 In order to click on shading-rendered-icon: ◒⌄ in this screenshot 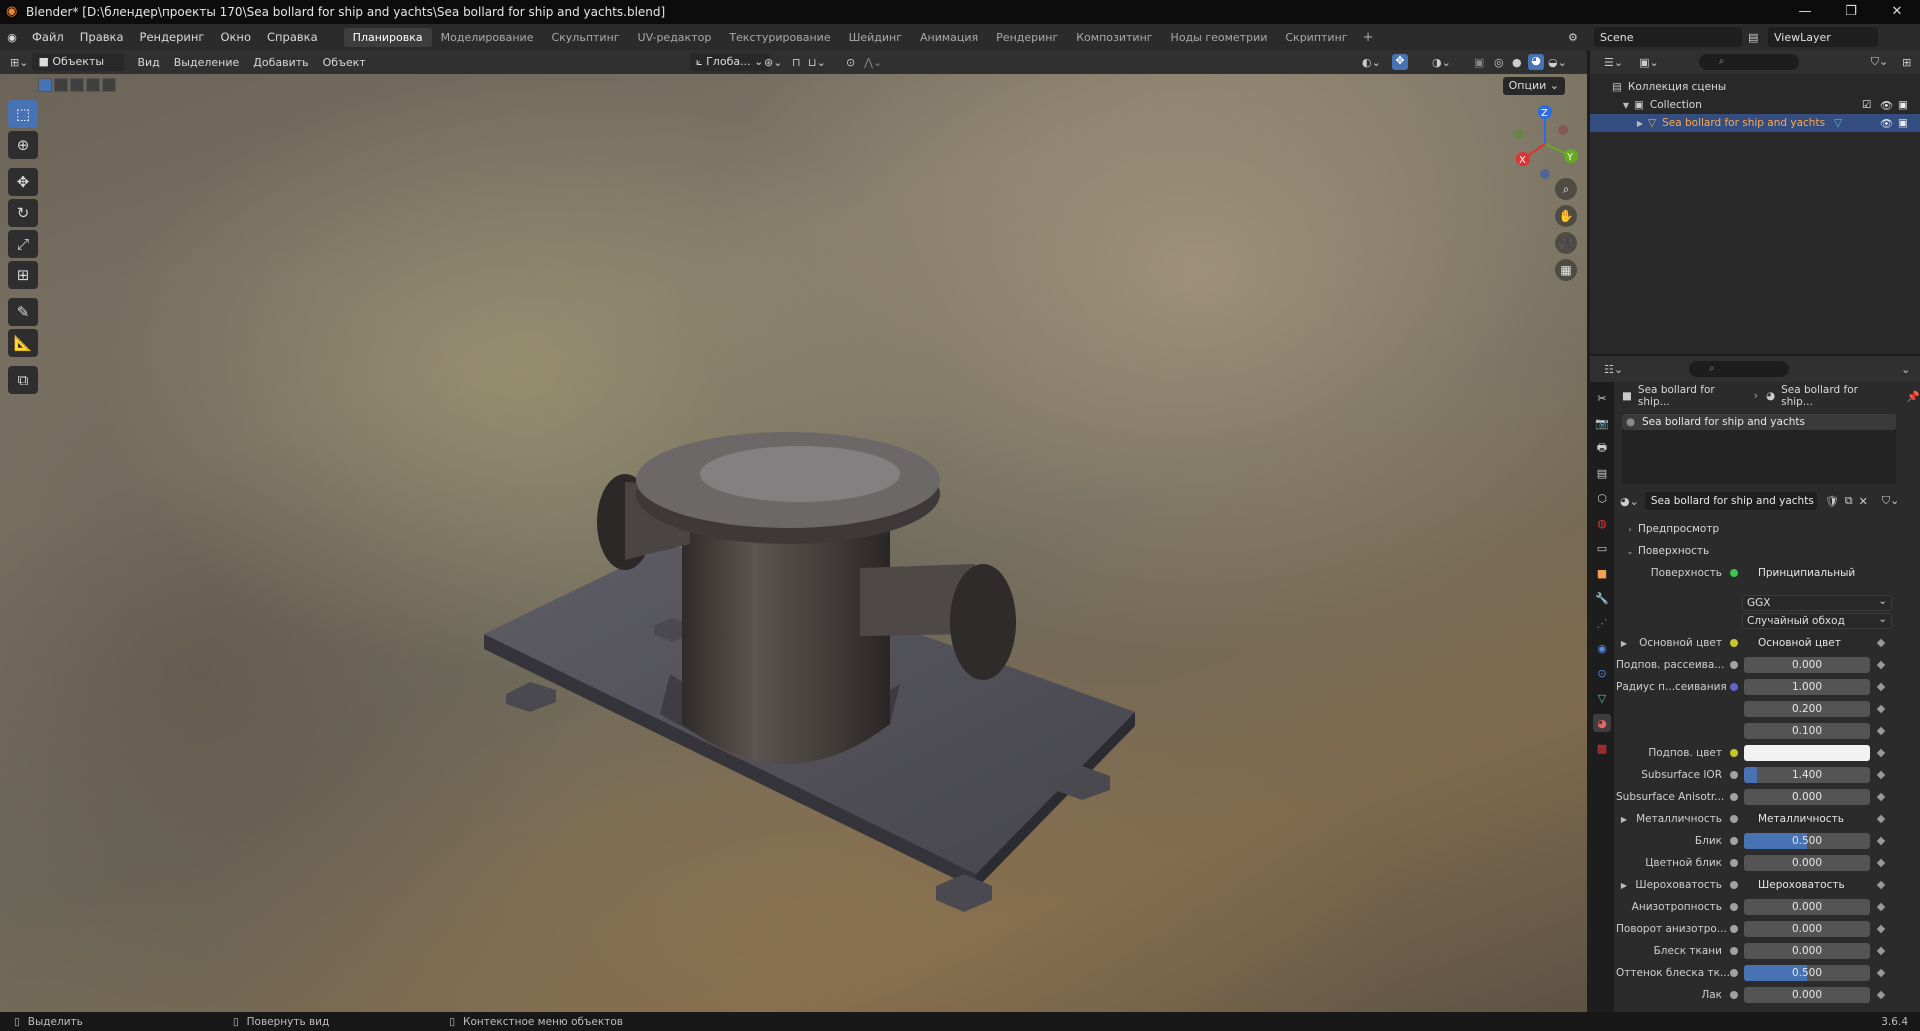, I will do `click(1557, 62)`.